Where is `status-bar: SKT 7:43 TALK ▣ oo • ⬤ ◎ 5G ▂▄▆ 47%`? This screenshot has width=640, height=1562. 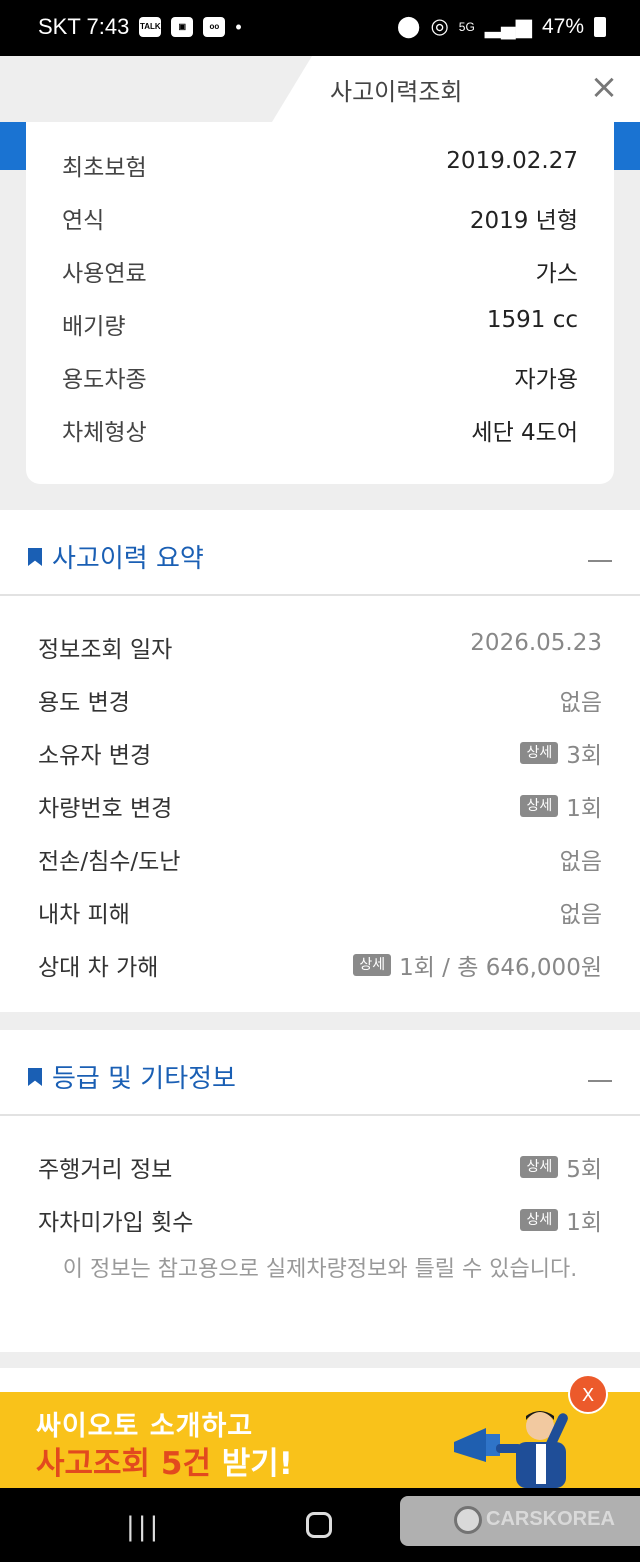 status-bar: SKT 7:43 TALK ▣ oo • ⬤ ◎ 5G ▂▄▆ 47% is located at coordinates (320, 28).